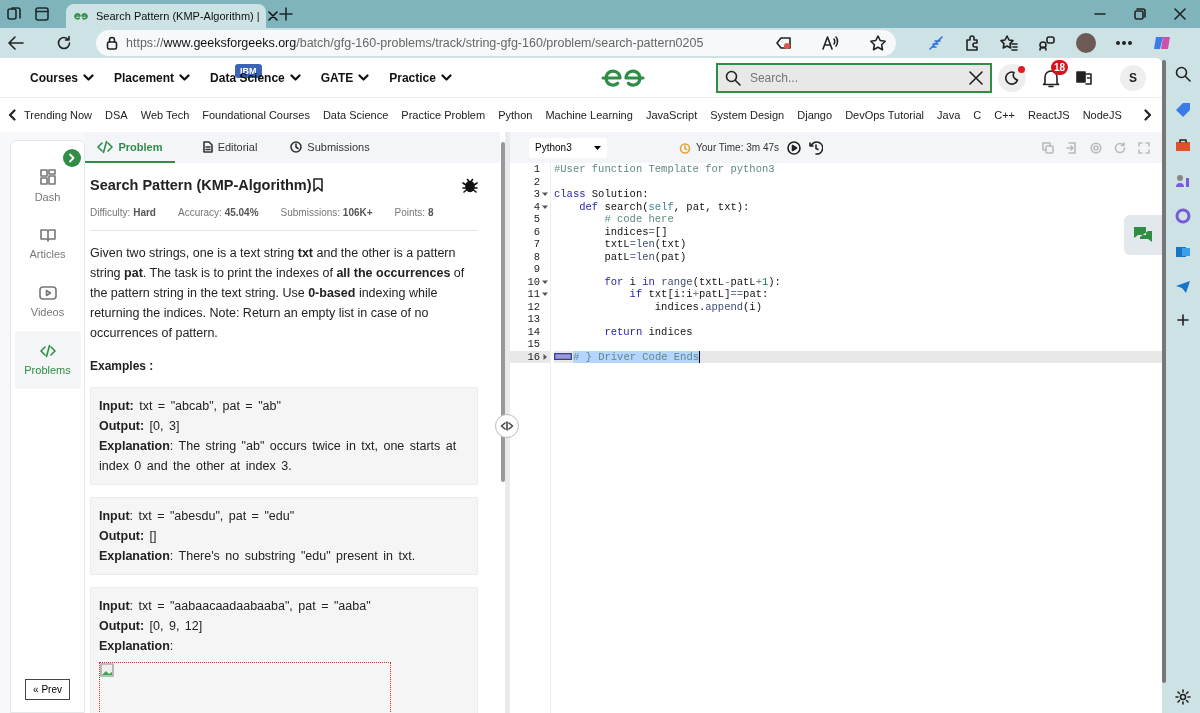 The image size is (1200, 713). Describe the element at coordinates (975, 77) in the screenshot. I see `clear-icon` at that location.